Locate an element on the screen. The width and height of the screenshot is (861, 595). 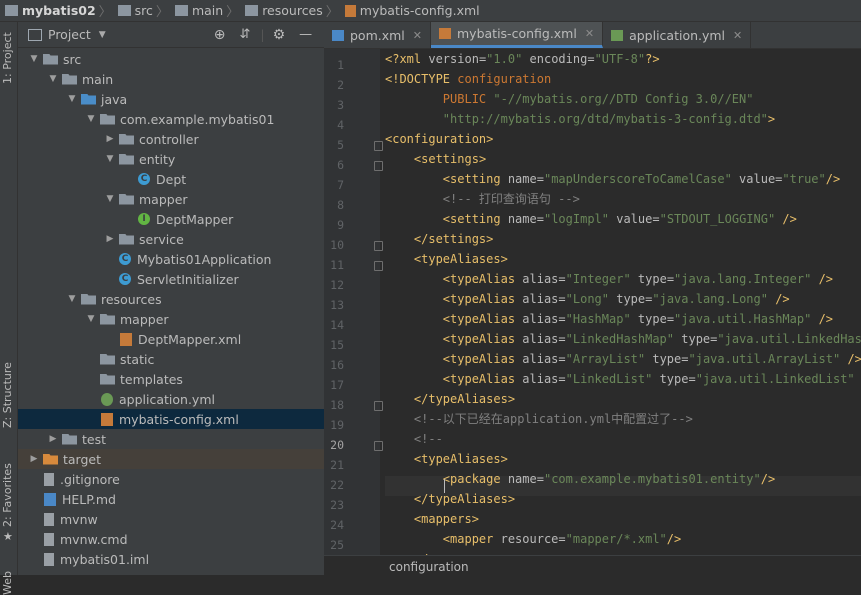
favorites-tool-tab: 2: Favorites is located at coordinates (7, 495).